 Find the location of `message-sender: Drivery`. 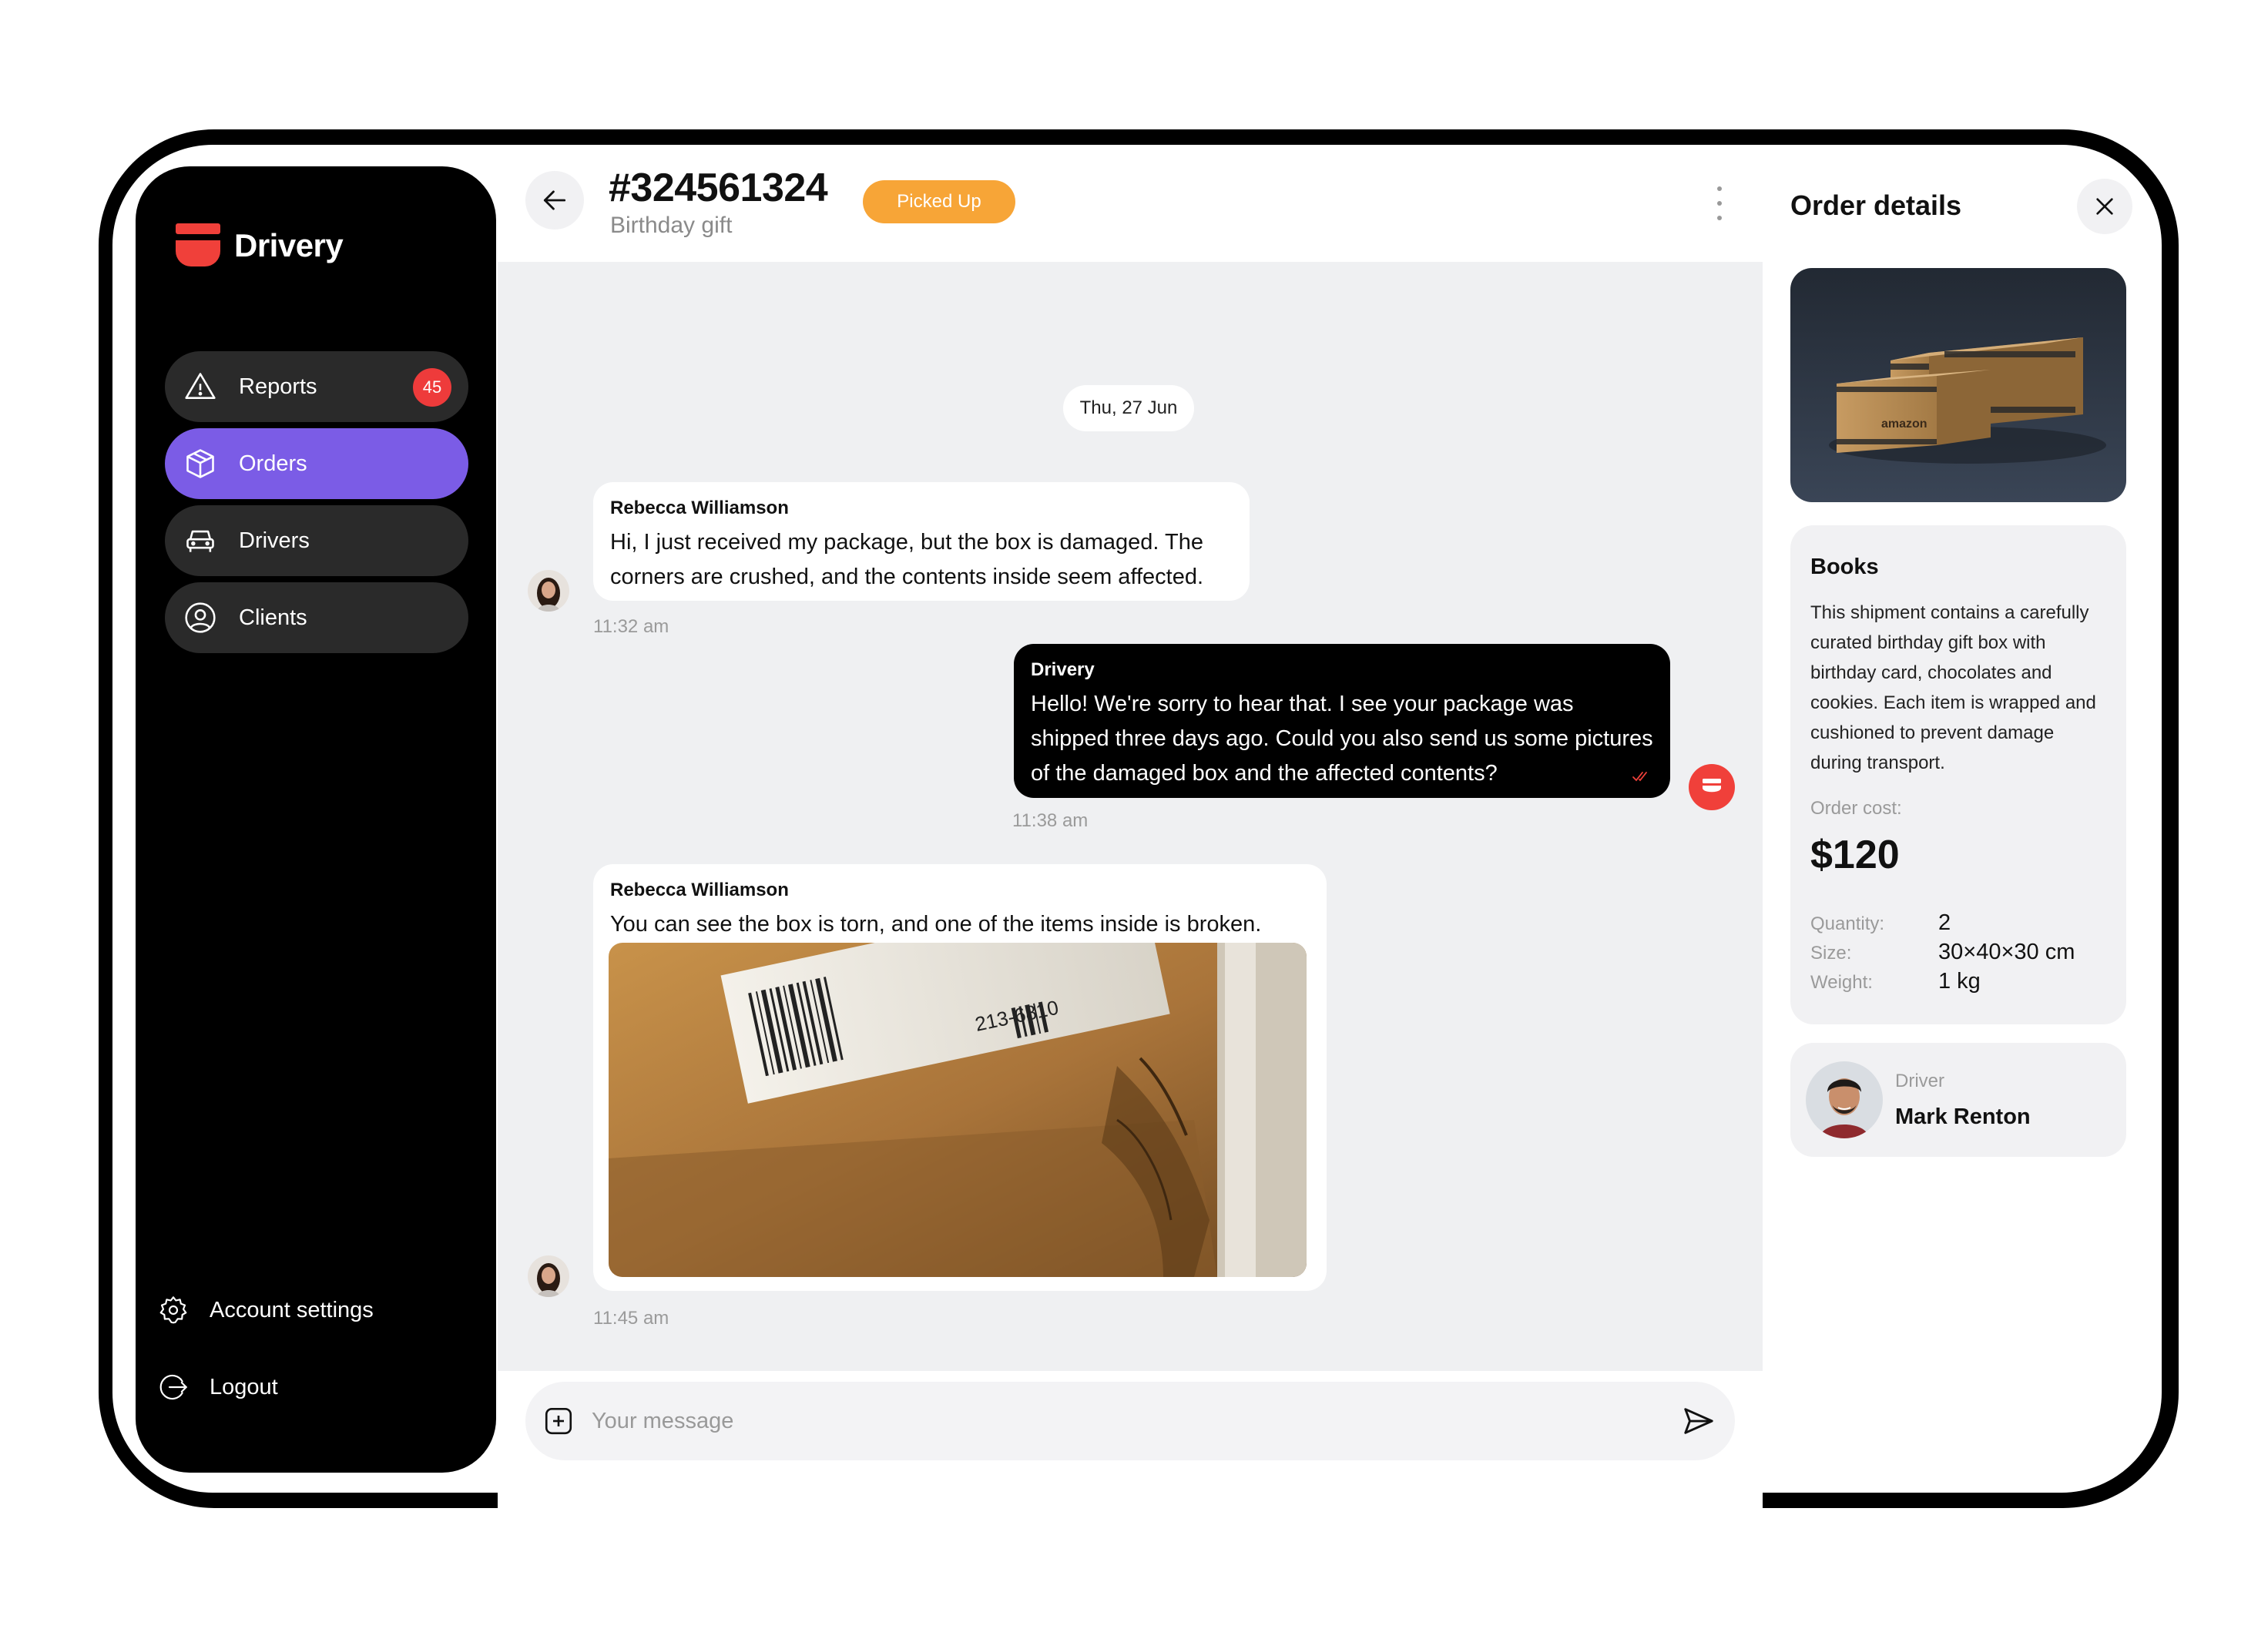

message-sender: Drivery is located at coordinates (1063, 669).